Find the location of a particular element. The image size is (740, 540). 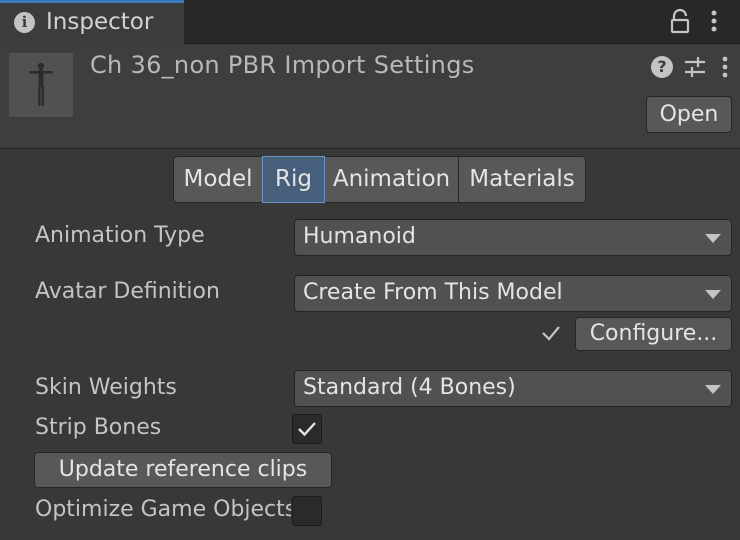

help-icon: ? is located at coordinates (662, 67).